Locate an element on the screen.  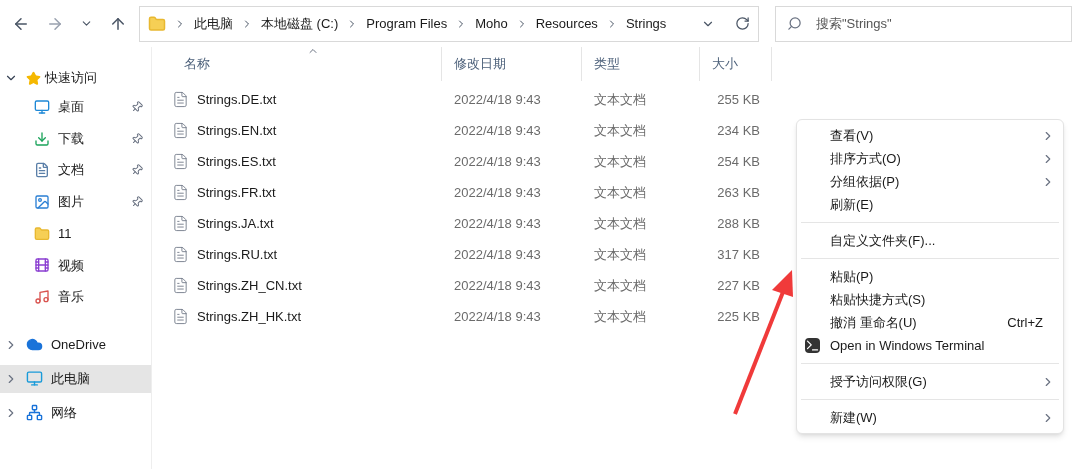
search-icon is located at coordinates (794, 23).